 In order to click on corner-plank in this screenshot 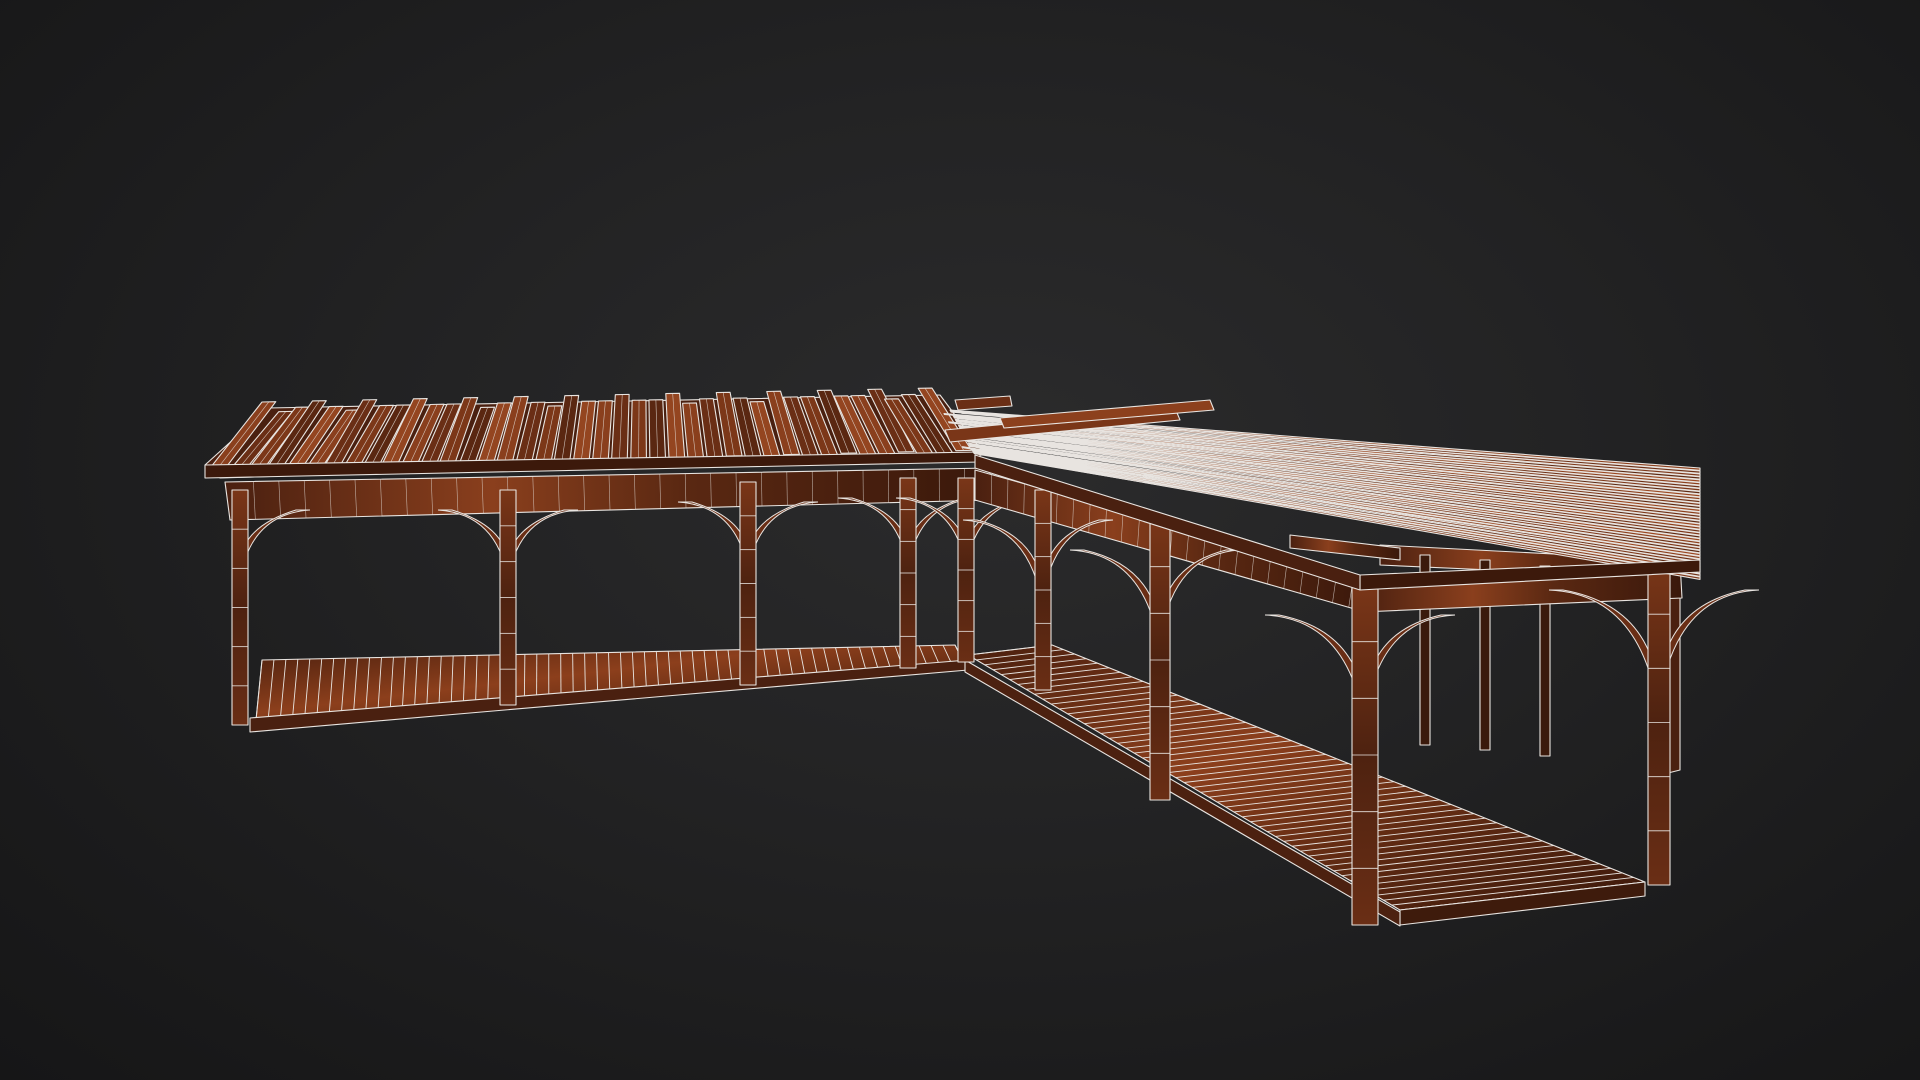, I will do `click(983, 403)`.